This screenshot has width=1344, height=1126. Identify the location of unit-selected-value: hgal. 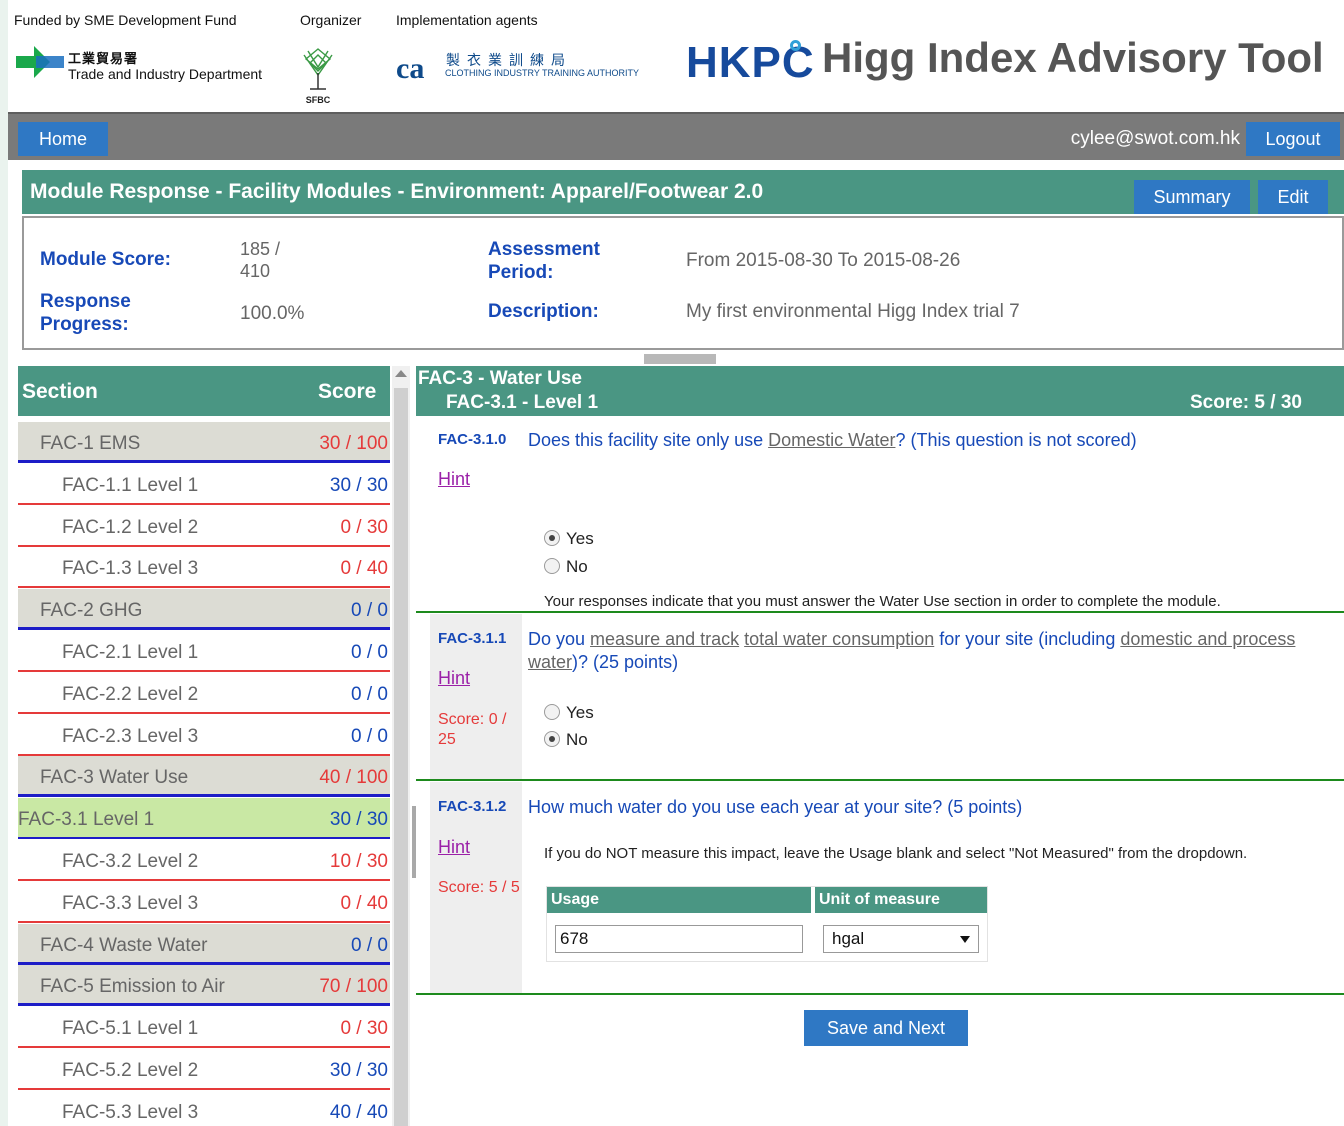
(848, 938).